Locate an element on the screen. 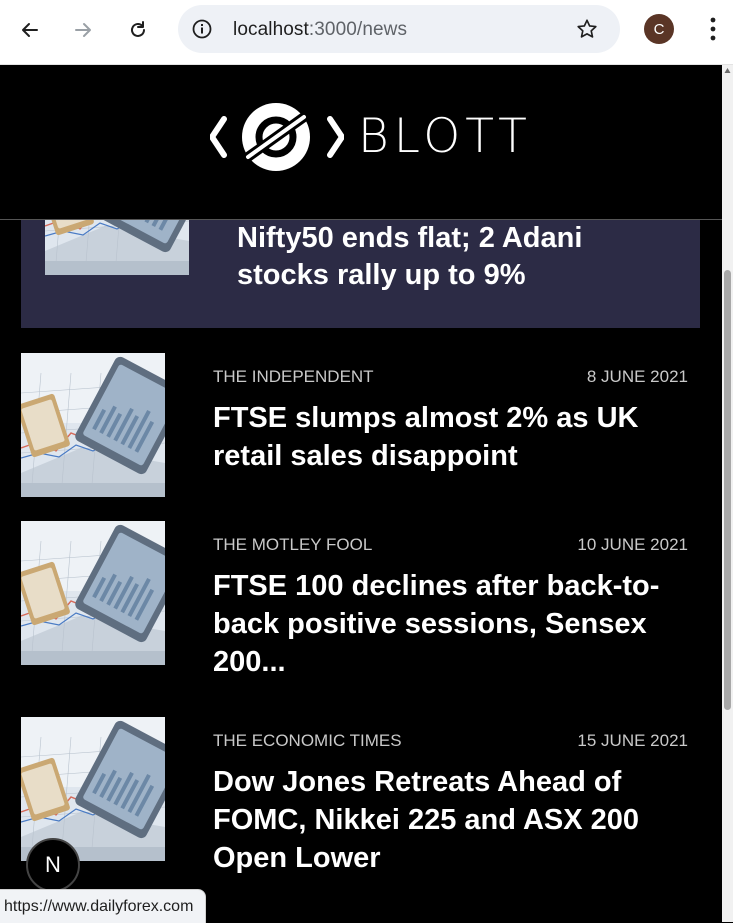 This screenshot has width=733, height=923. reload-icon is located at coordinates (138, 29).